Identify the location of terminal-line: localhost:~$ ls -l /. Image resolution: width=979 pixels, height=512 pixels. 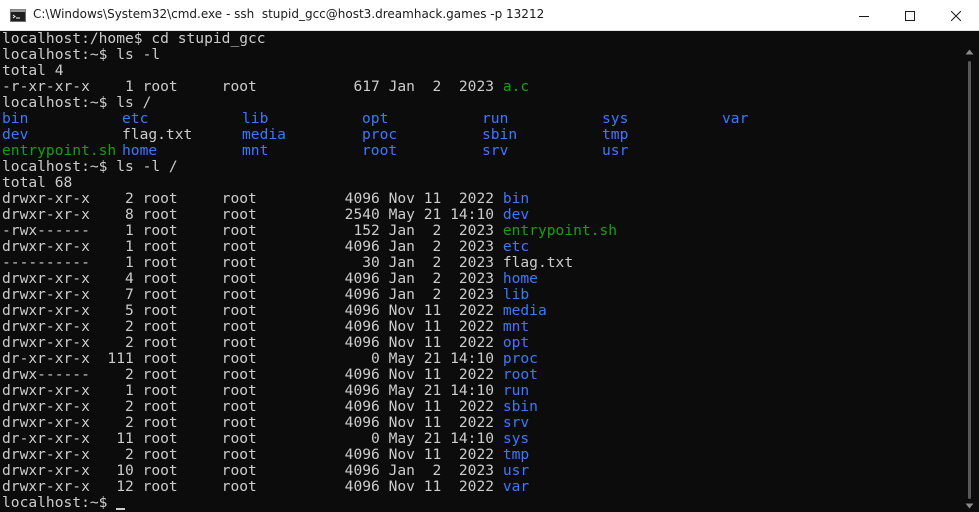
(481, 167).